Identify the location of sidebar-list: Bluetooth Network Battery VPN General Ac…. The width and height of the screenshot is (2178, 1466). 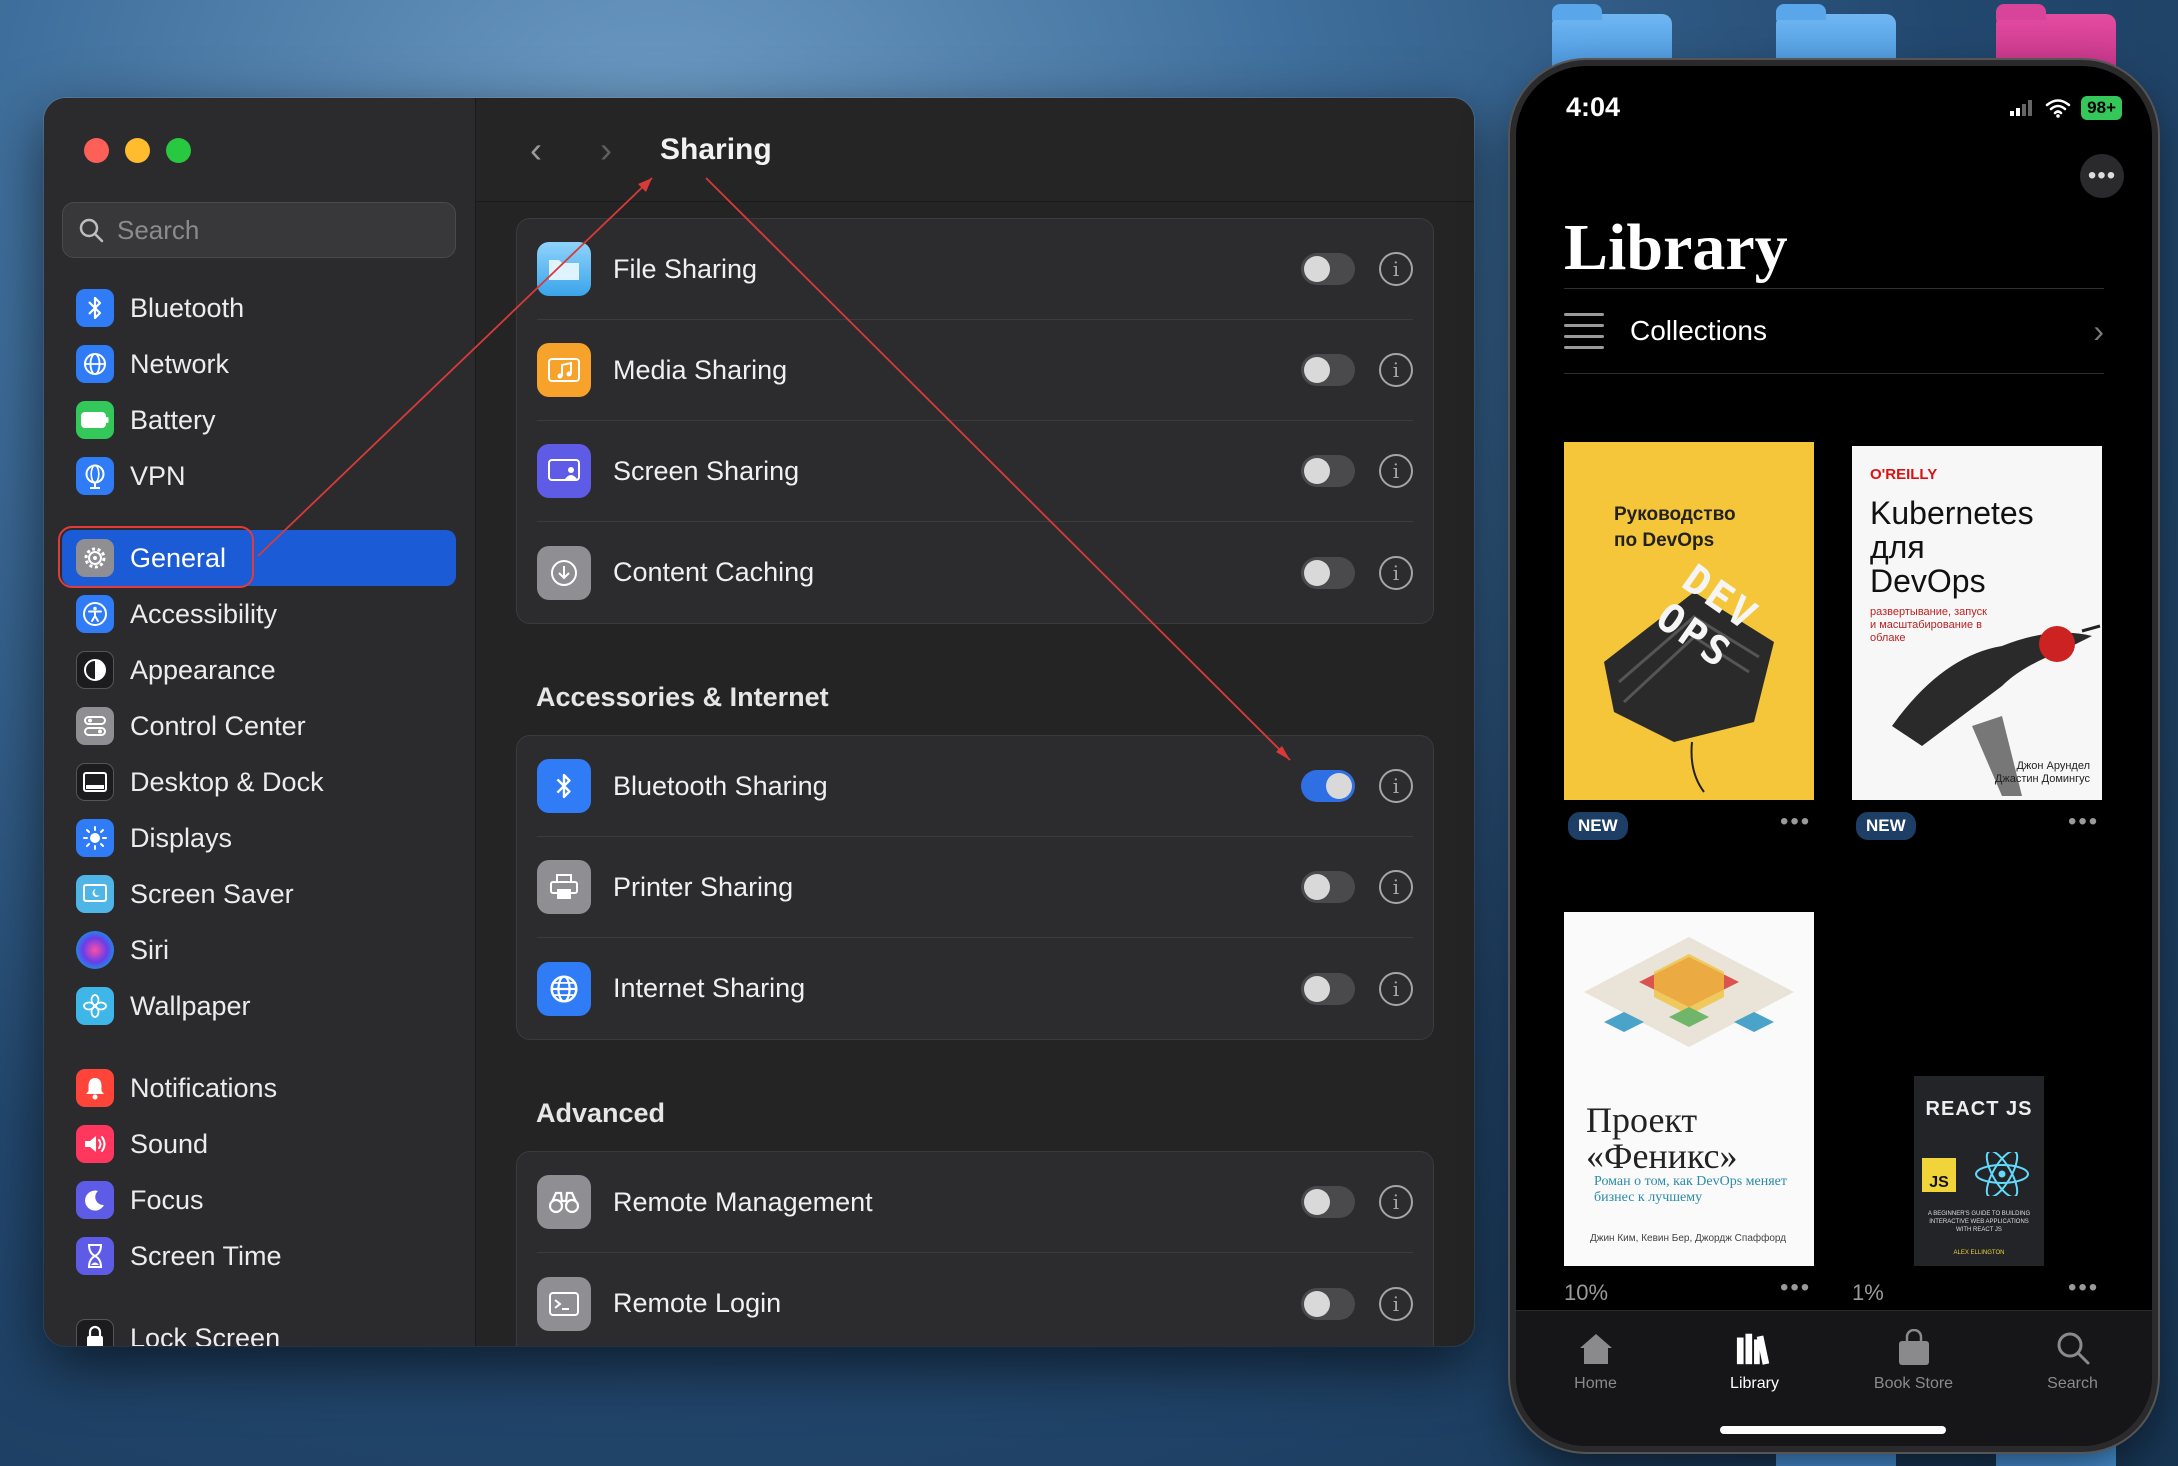
(259, 813).